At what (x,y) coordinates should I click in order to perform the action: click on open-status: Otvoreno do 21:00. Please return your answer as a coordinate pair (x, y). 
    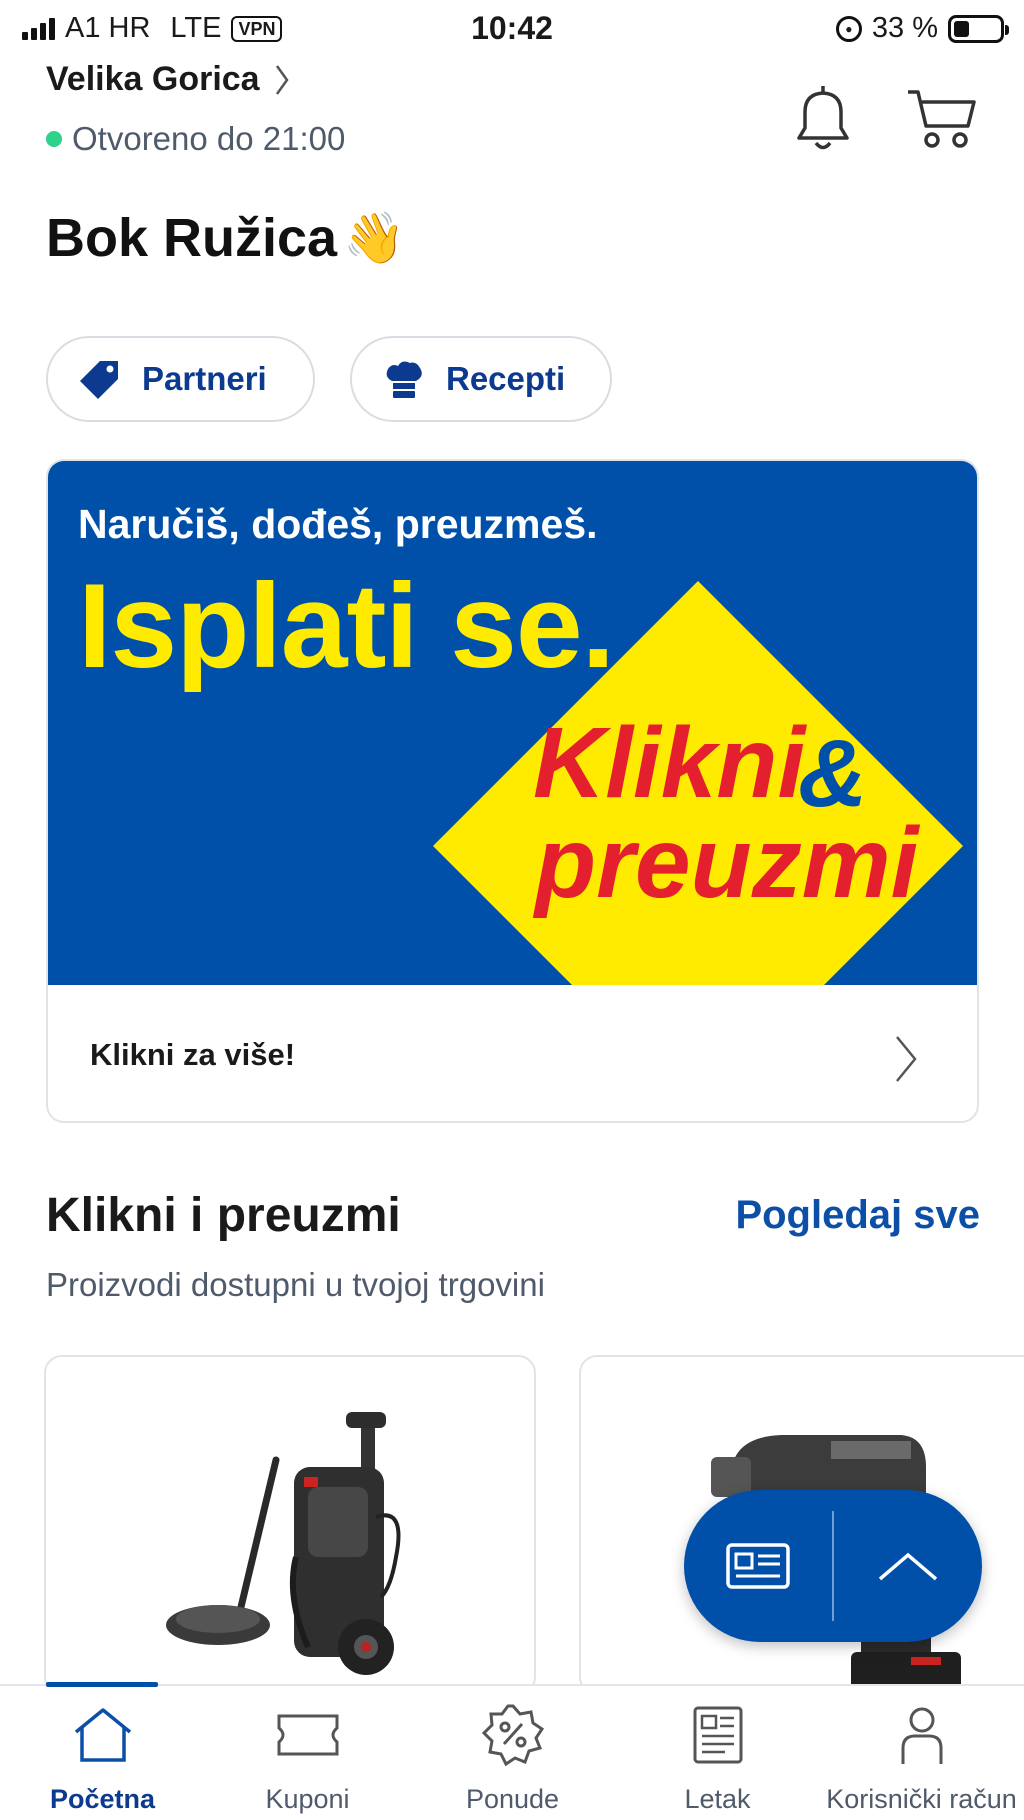
    Looking at the image, I should click on (195, 139).